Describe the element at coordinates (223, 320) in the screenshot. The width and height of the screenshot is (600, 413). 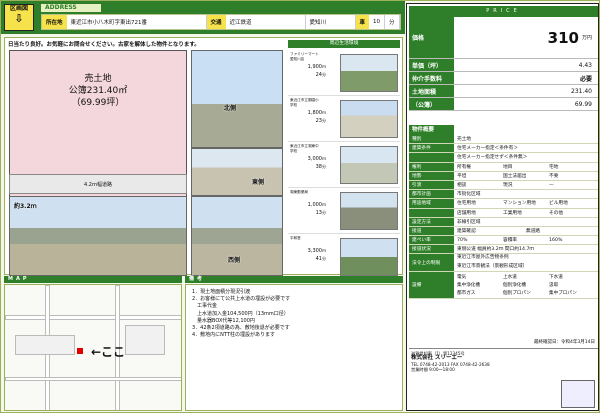
I see `remark-line: 量水器BOX代等12,100円` at that location.